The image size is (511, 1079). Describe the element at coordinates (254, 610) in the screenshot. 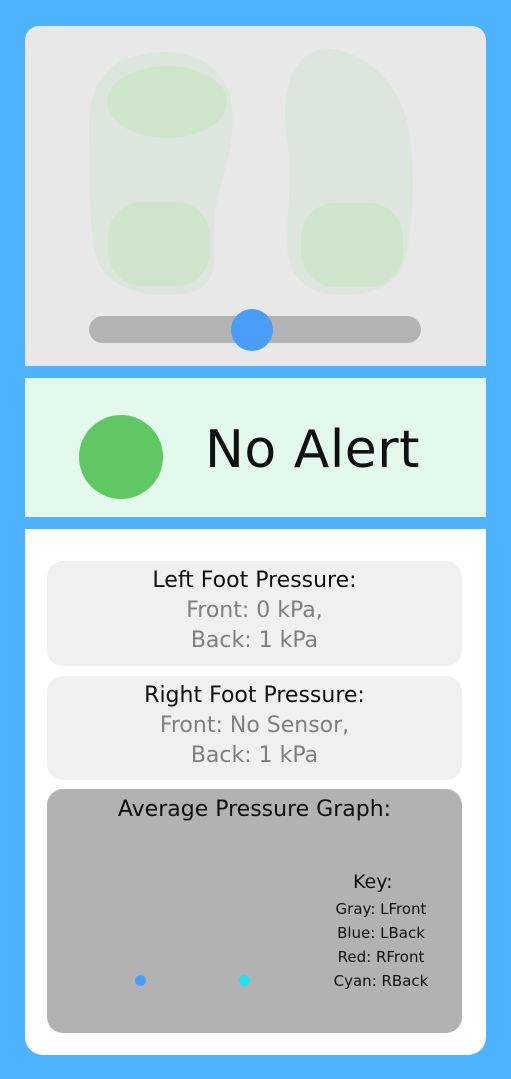

I see `left-foot-front-value: Front: 0 kPa,` at that location.